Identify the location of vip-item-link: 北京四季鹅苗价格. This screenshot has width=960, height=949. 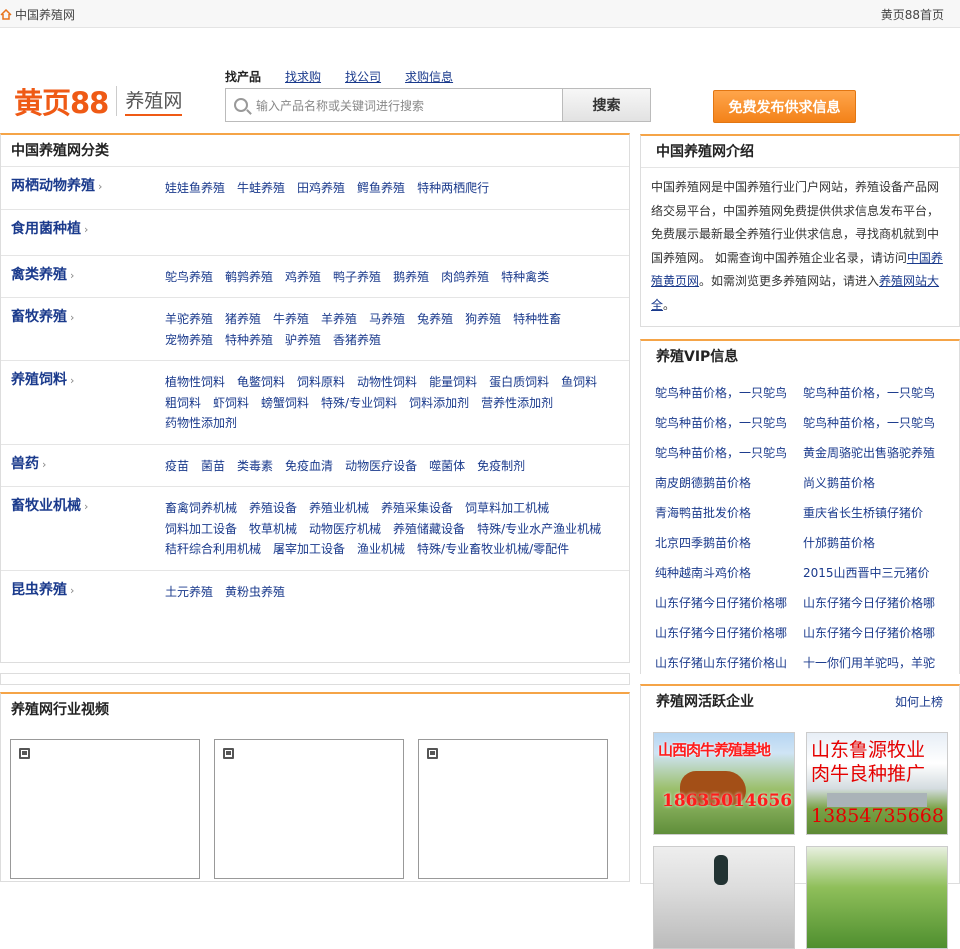
(729, 543).